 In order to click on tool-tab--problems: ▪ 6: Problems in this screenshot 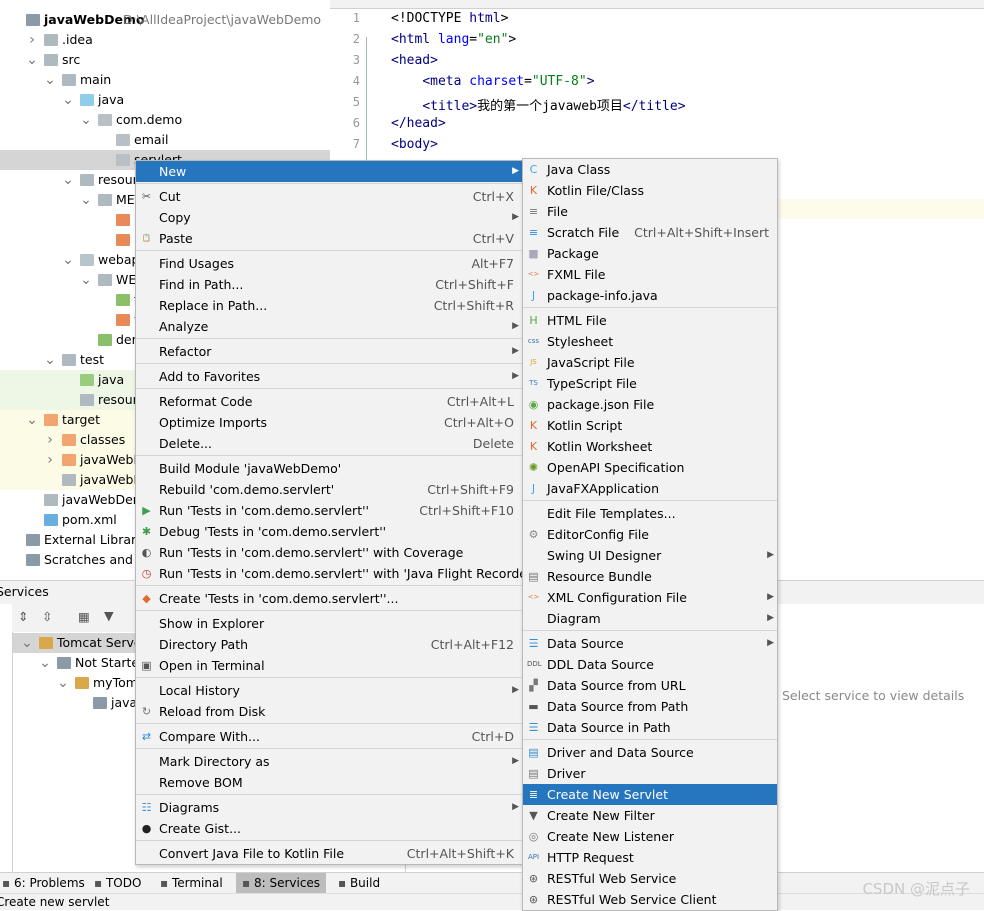, I will do `click(45, 883)`.